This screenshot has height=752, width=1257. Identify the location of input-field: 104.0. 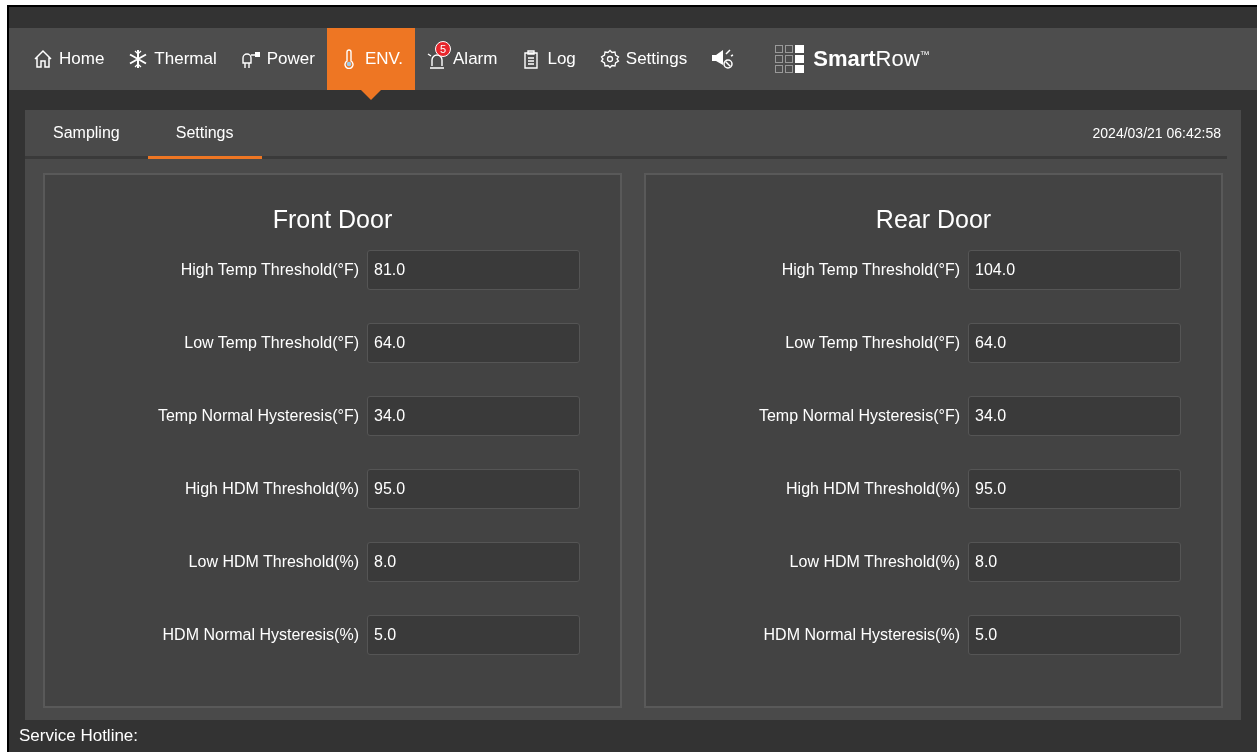
(1074, 270).